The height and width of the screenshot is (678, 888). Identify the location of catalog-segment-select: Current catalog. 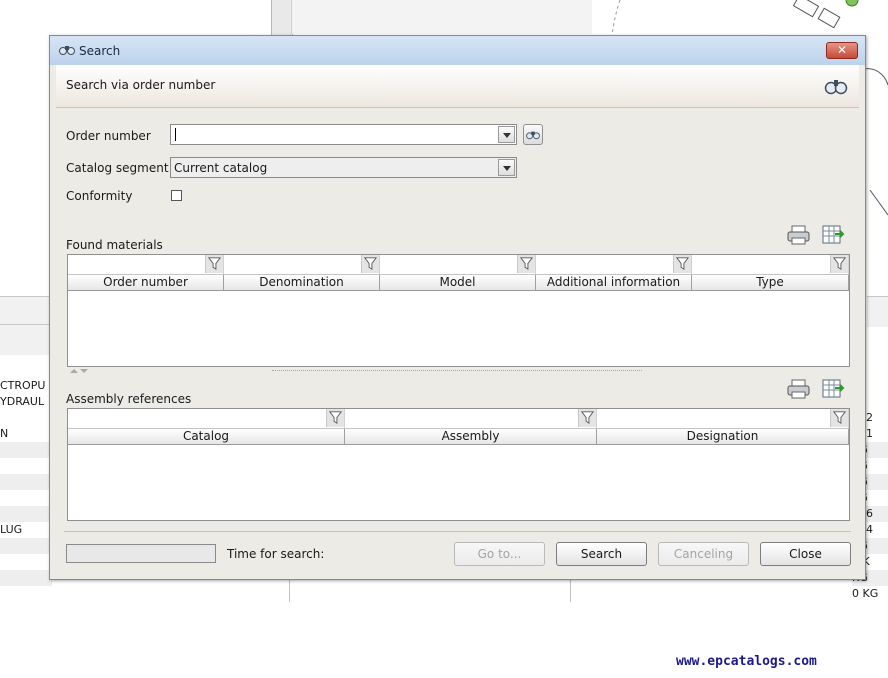
(343, 167).